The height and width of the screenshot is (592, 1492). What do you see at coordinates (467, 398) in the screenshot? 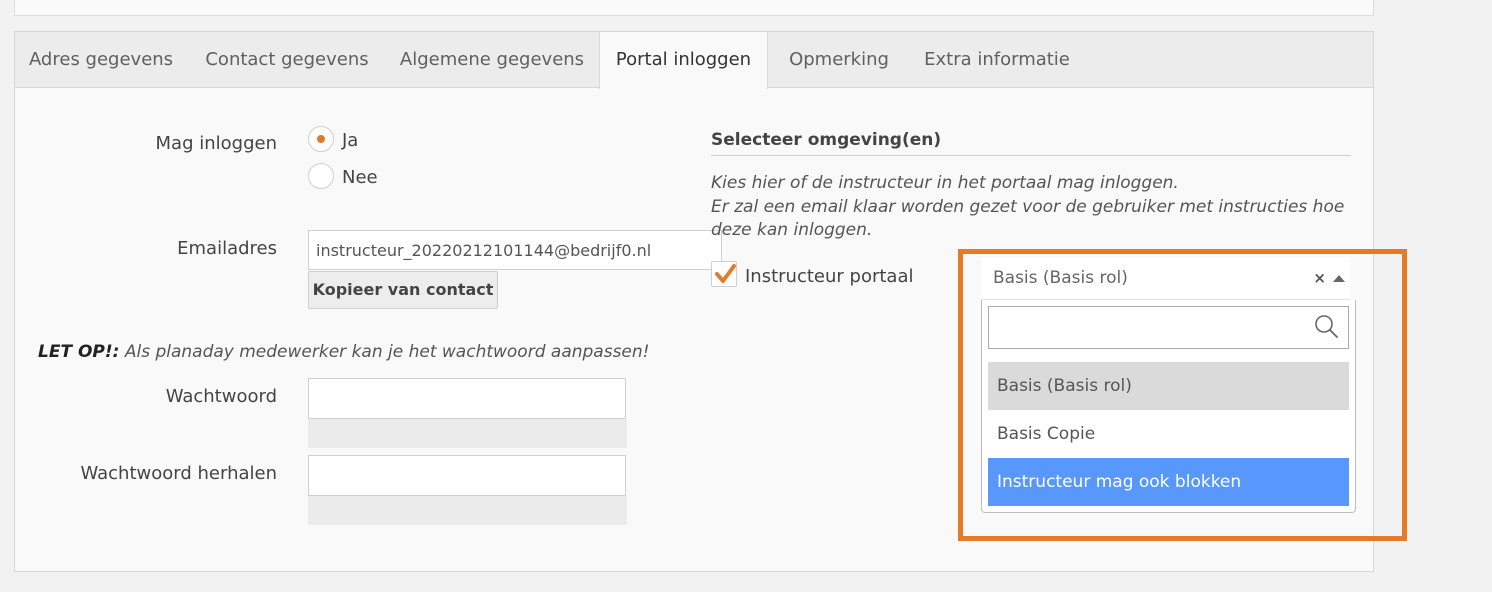
I see `password-field` at bounding box center [467, 398].